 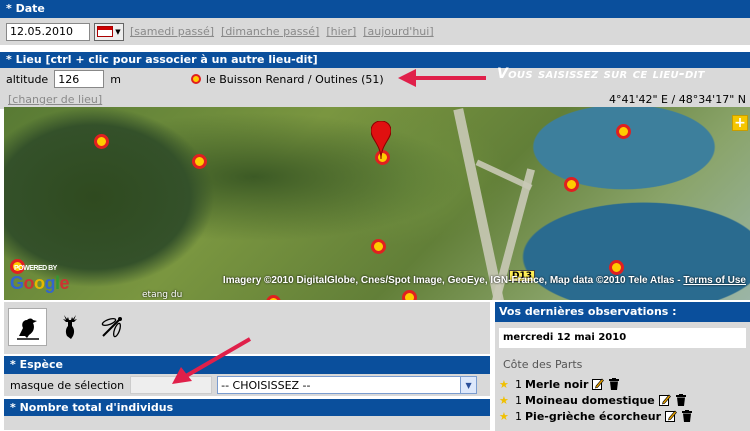 I want to click on category-birds-button, so click(x=27, y=327).